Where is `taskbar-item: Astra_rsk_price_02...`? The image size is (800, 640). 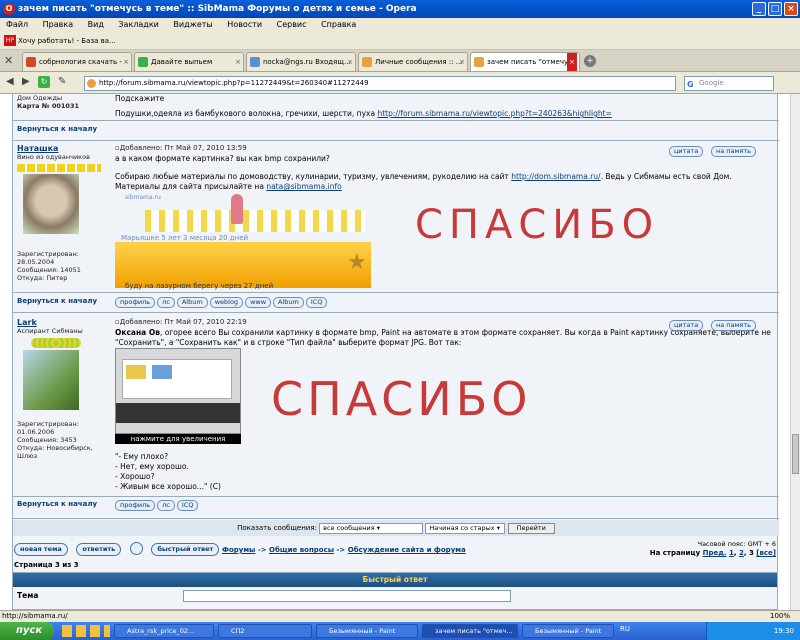 taskbar-item: Astra_rsk_price_02... is located at coordinates (164, 631).